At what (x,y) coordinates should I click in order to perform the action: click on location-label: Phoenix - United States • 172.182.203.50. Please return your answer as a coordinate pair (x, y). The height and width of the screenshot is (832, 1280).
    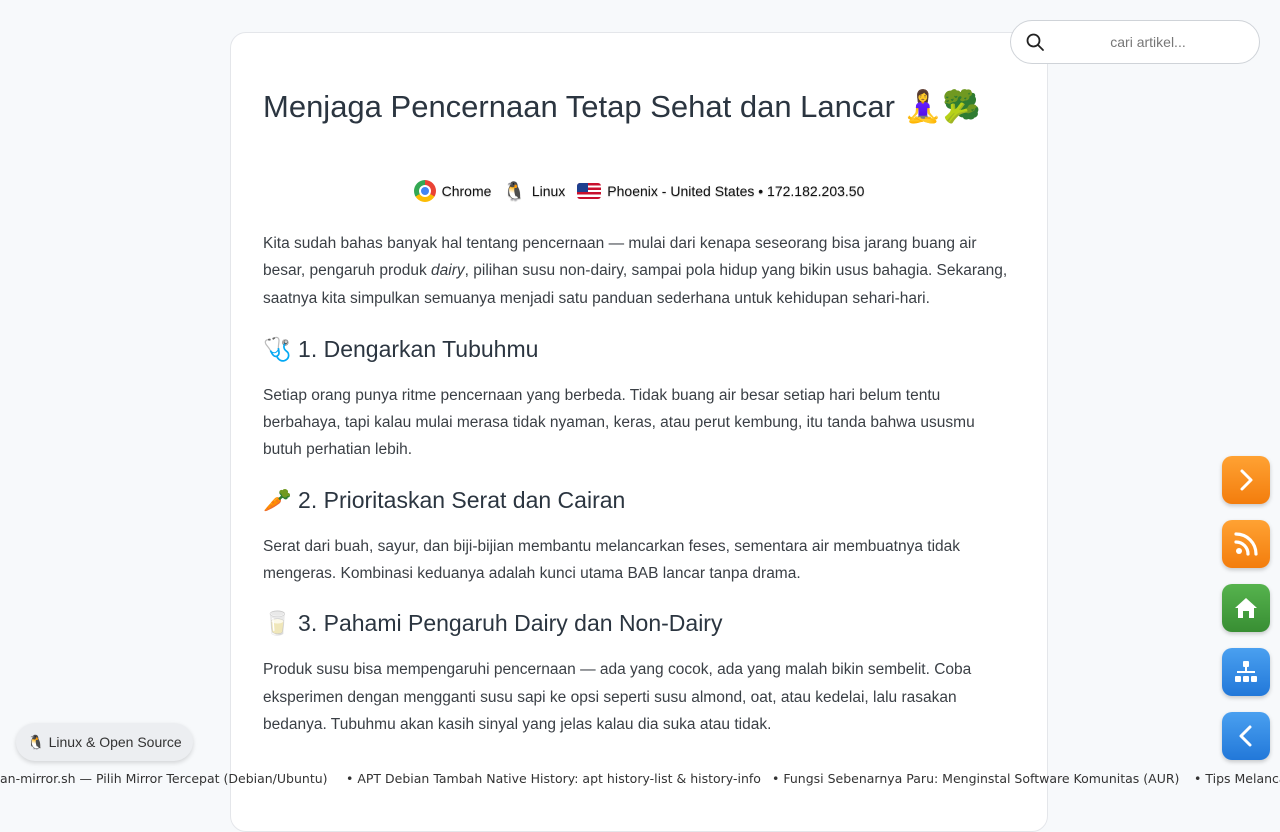
    Looking at the image, I should click on (736, 191).